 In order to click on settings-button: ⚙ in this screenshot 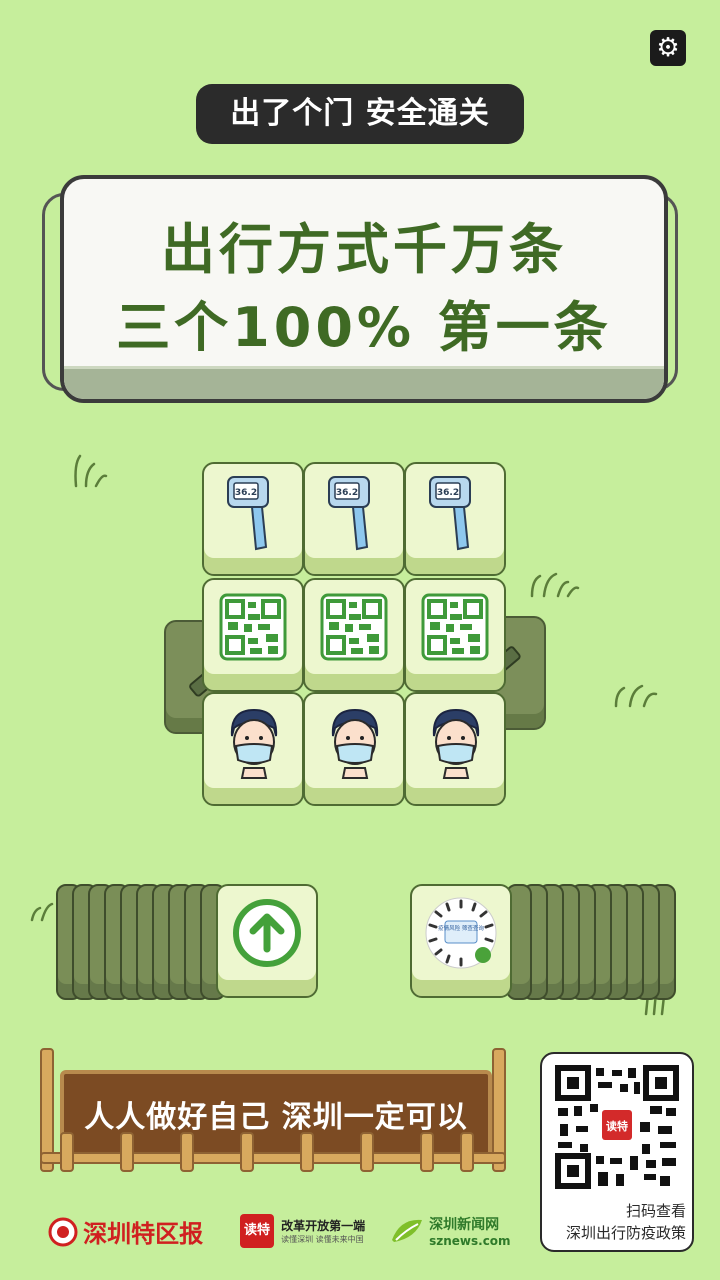, I will do `click(668, 48)`.